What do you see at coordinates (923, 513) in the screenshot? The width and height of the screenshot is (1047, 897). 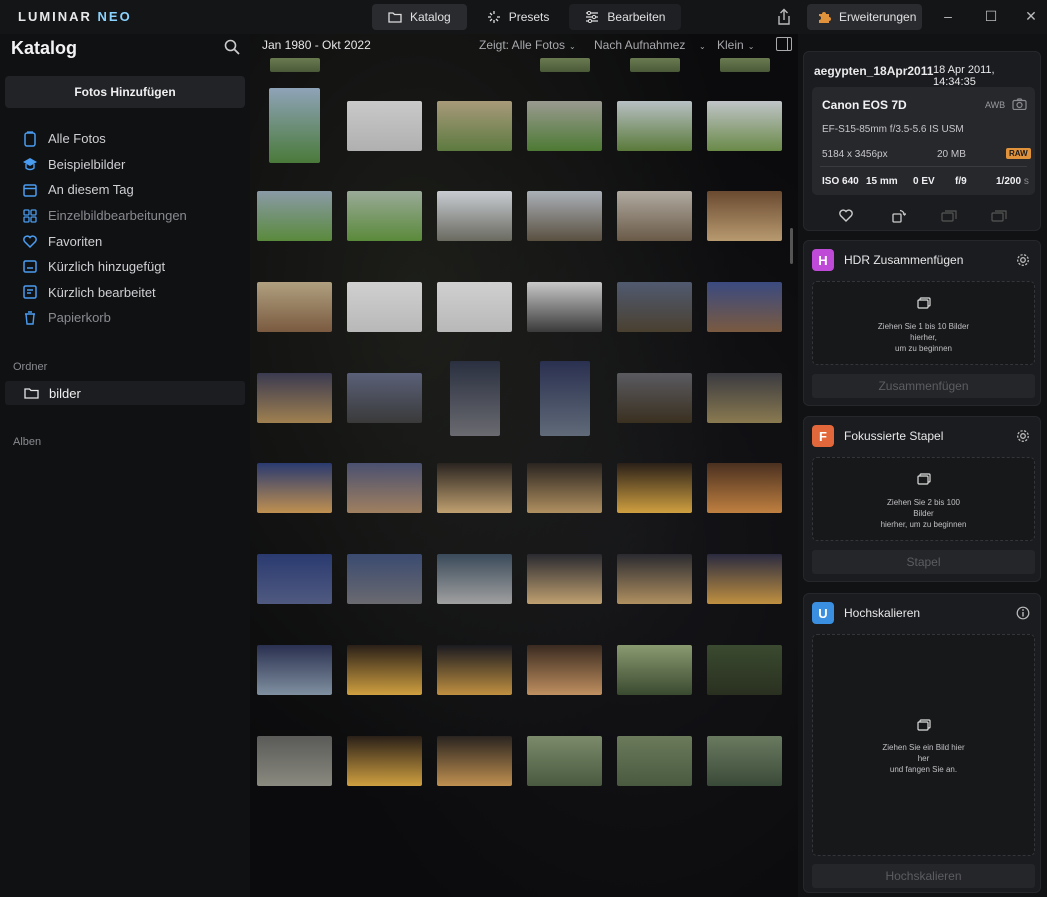 I see `focus-drop-line: Bilder` at bounding box center [923, 513].